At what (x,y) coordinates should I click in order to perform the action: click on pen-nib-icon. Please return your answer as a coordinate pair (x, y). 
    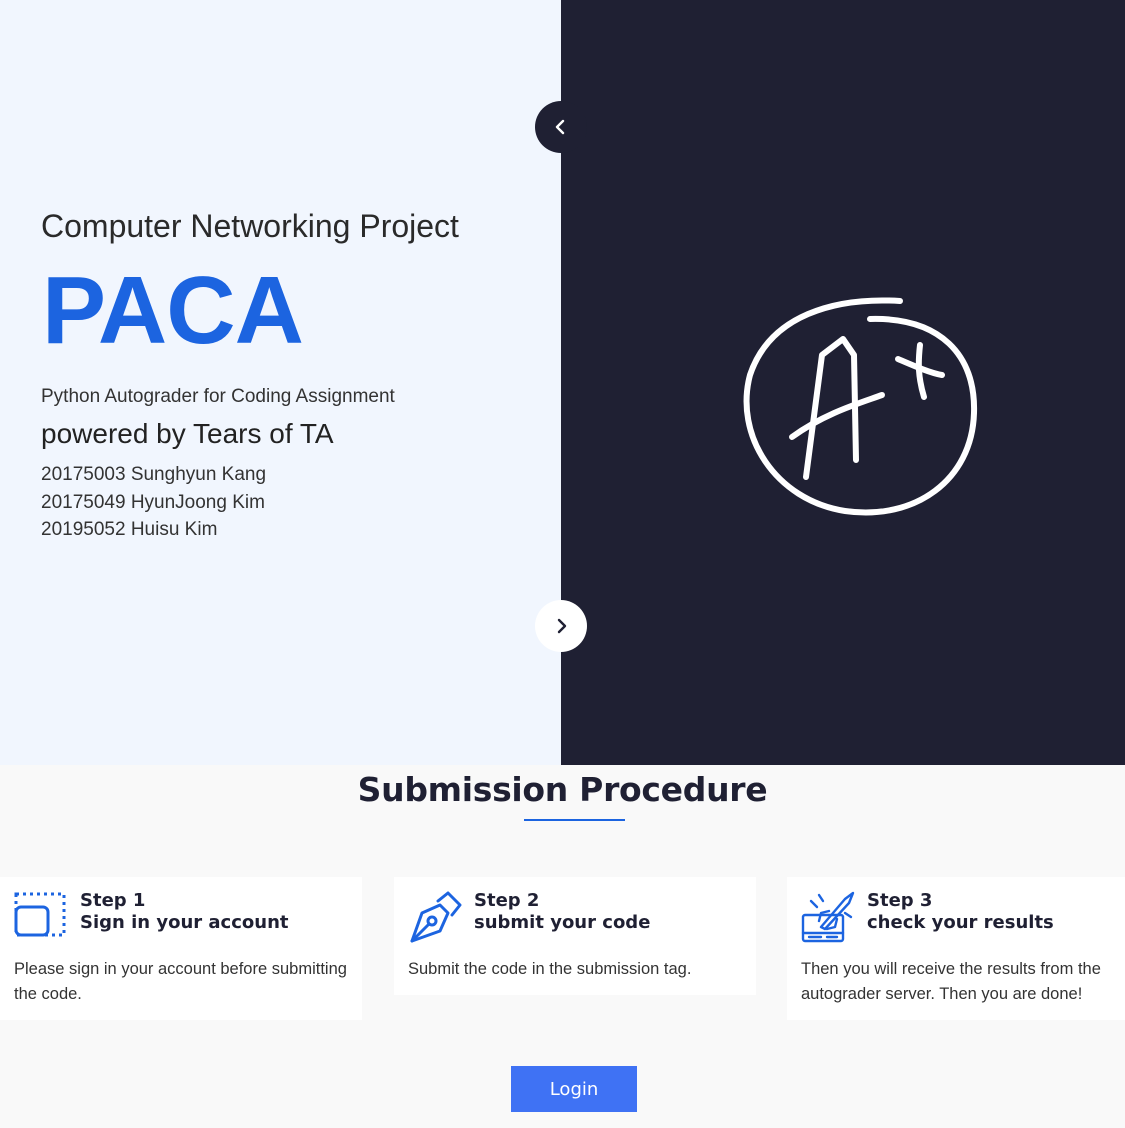
    Looking at the image, I should click on (436, 917).